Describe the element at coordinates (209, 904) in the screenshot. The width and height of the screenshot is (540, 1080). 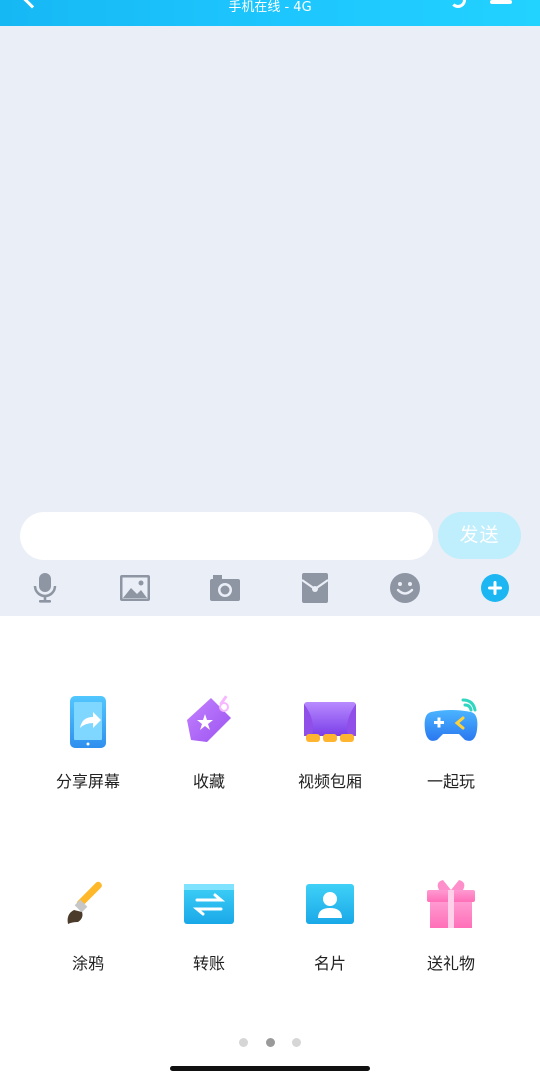
I see `transfer-icon` at that location.